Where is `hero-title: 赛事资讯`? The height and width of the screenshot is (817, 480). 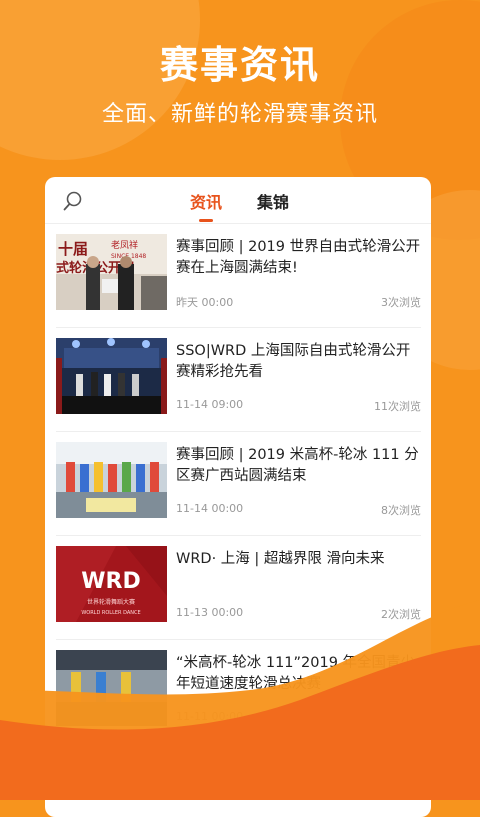
hero-title: 赛事资讯 is located at coordinates (239, 65).